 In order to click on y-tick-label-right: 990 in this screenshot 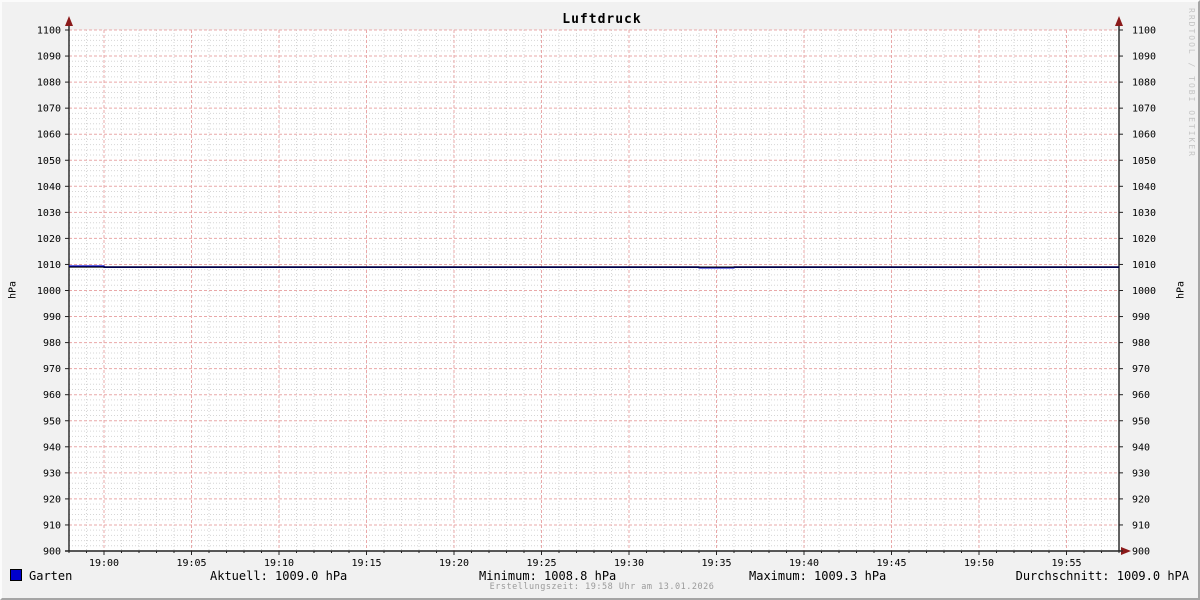, I will do `click(1141, 317)`.